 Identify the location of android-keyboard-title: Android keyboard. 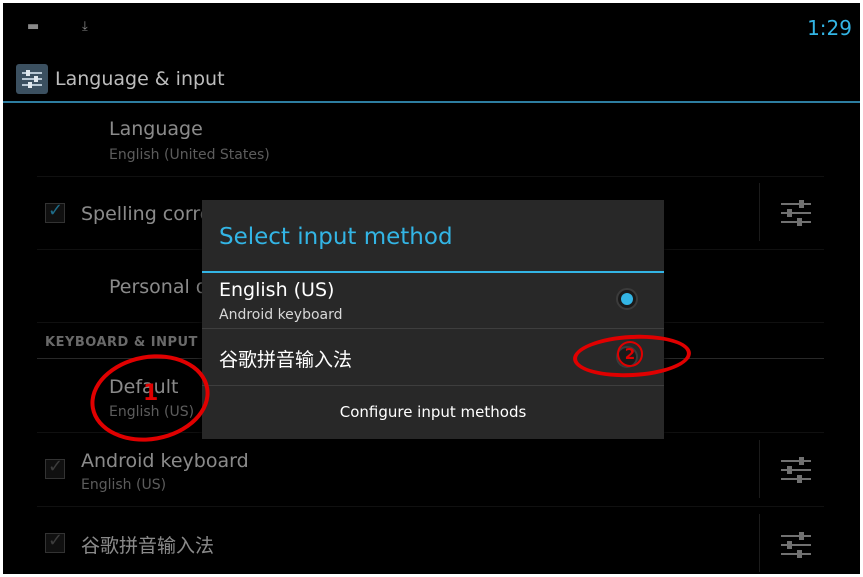
(165, 461).